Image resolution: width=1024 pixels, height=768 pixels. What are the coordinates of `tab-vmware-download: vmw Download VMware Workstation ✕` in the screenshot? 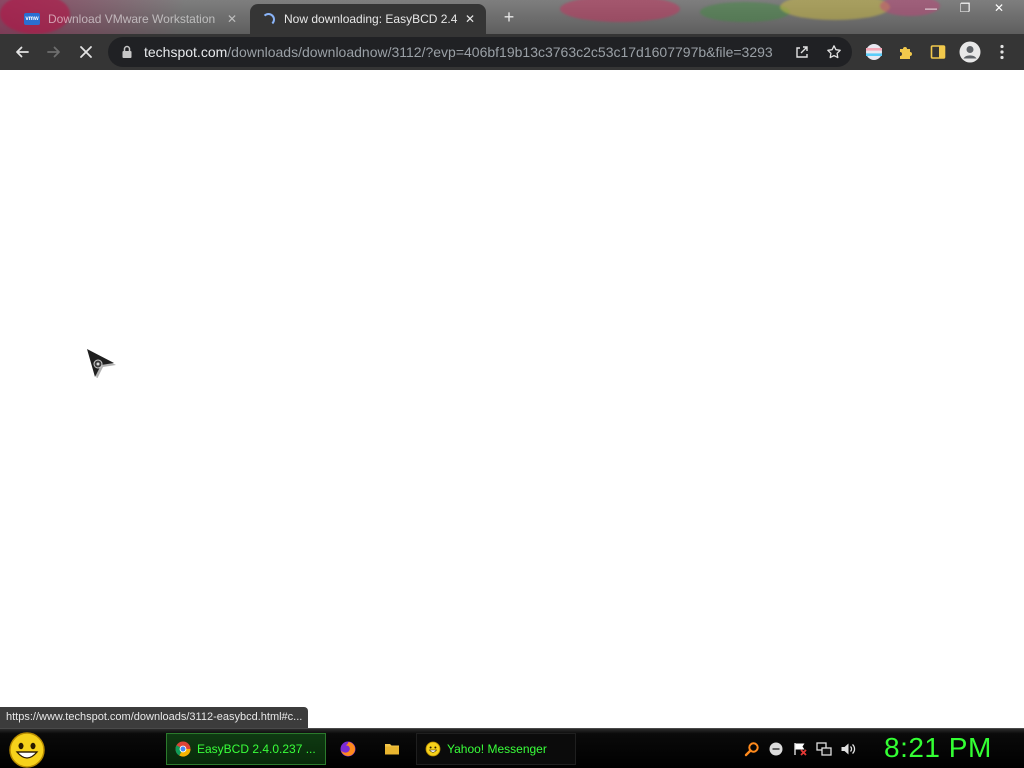 It's located at (131, 19).